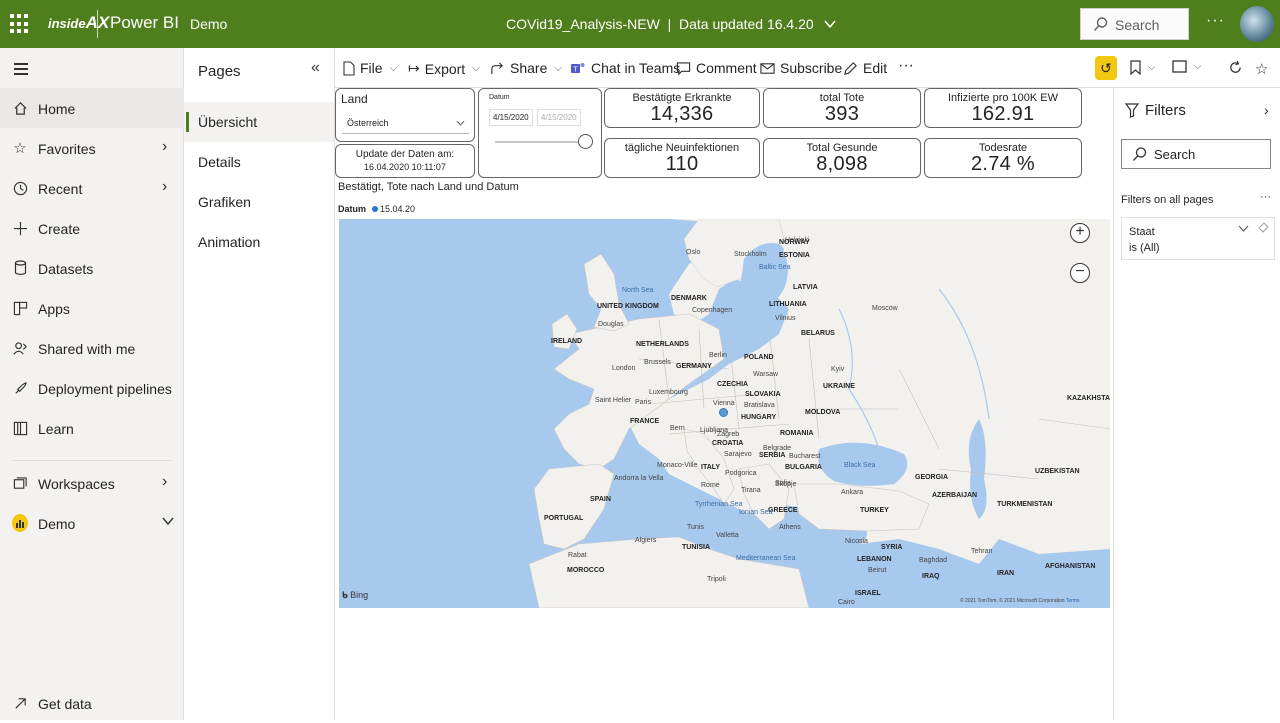 The width and height of the screenshot is (1280, 723). I want to click on kpi-value: 2.74 %, so click(1003, 164).